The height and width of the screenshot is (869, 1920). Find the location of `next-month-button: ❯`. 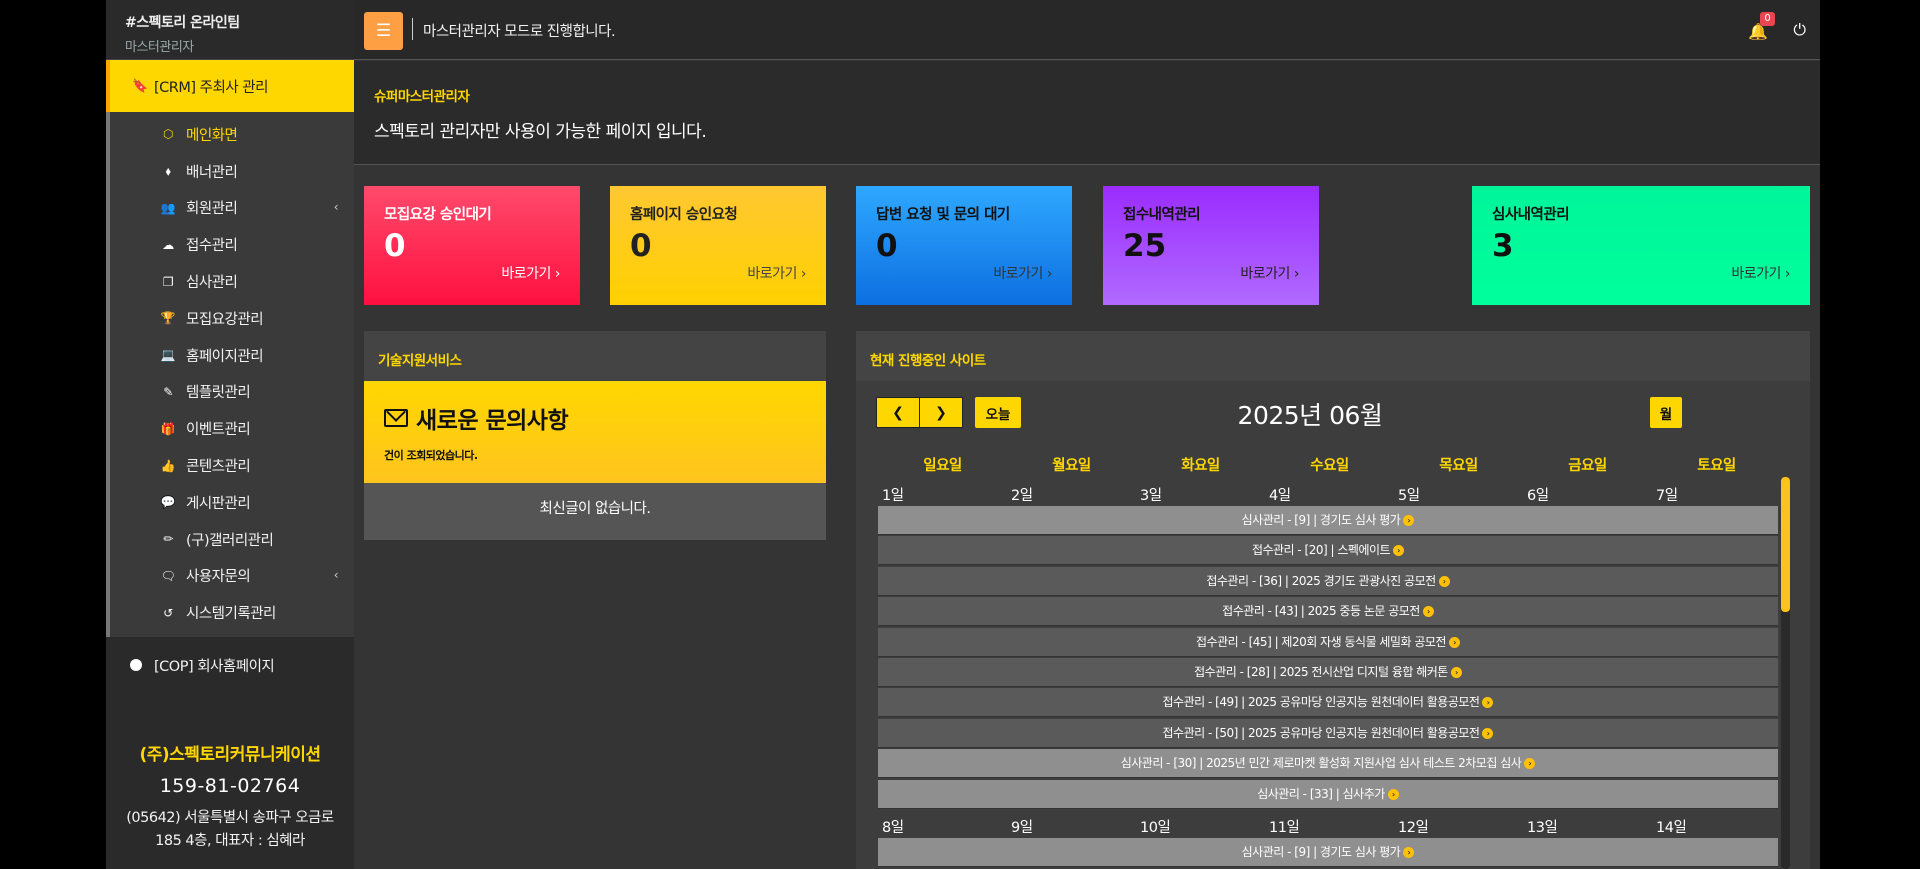

next-month-button: ❯ is located at coordinates (941, 412).